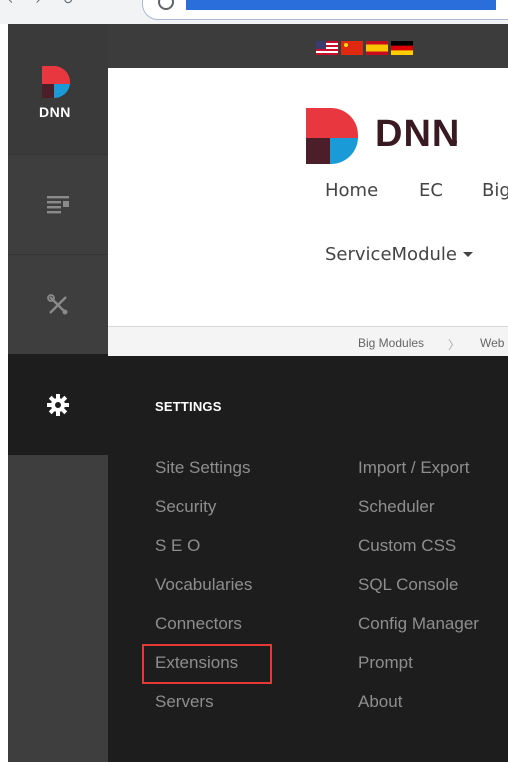 This screenshot has height=762, width=508. Describe the element at coordinates (203, 553) in the screenshot. I see `menu-item-seo: S E O` at that location.